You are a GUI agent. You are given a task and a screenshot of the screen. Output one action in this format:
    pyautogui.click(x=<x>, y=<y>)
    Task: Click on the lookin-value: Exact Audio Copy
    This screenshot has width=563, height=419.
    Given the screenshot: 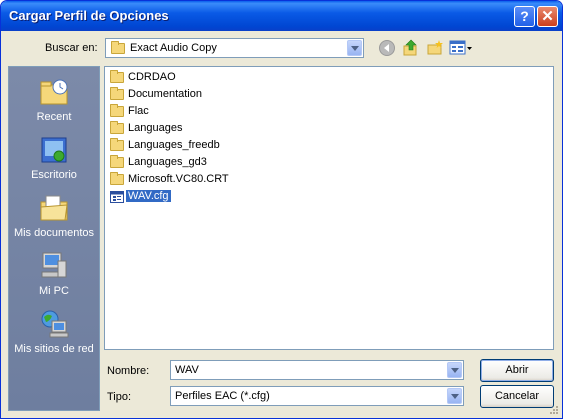 What is the action you would take?
    pyautogui.click(x=173, y=48)
    